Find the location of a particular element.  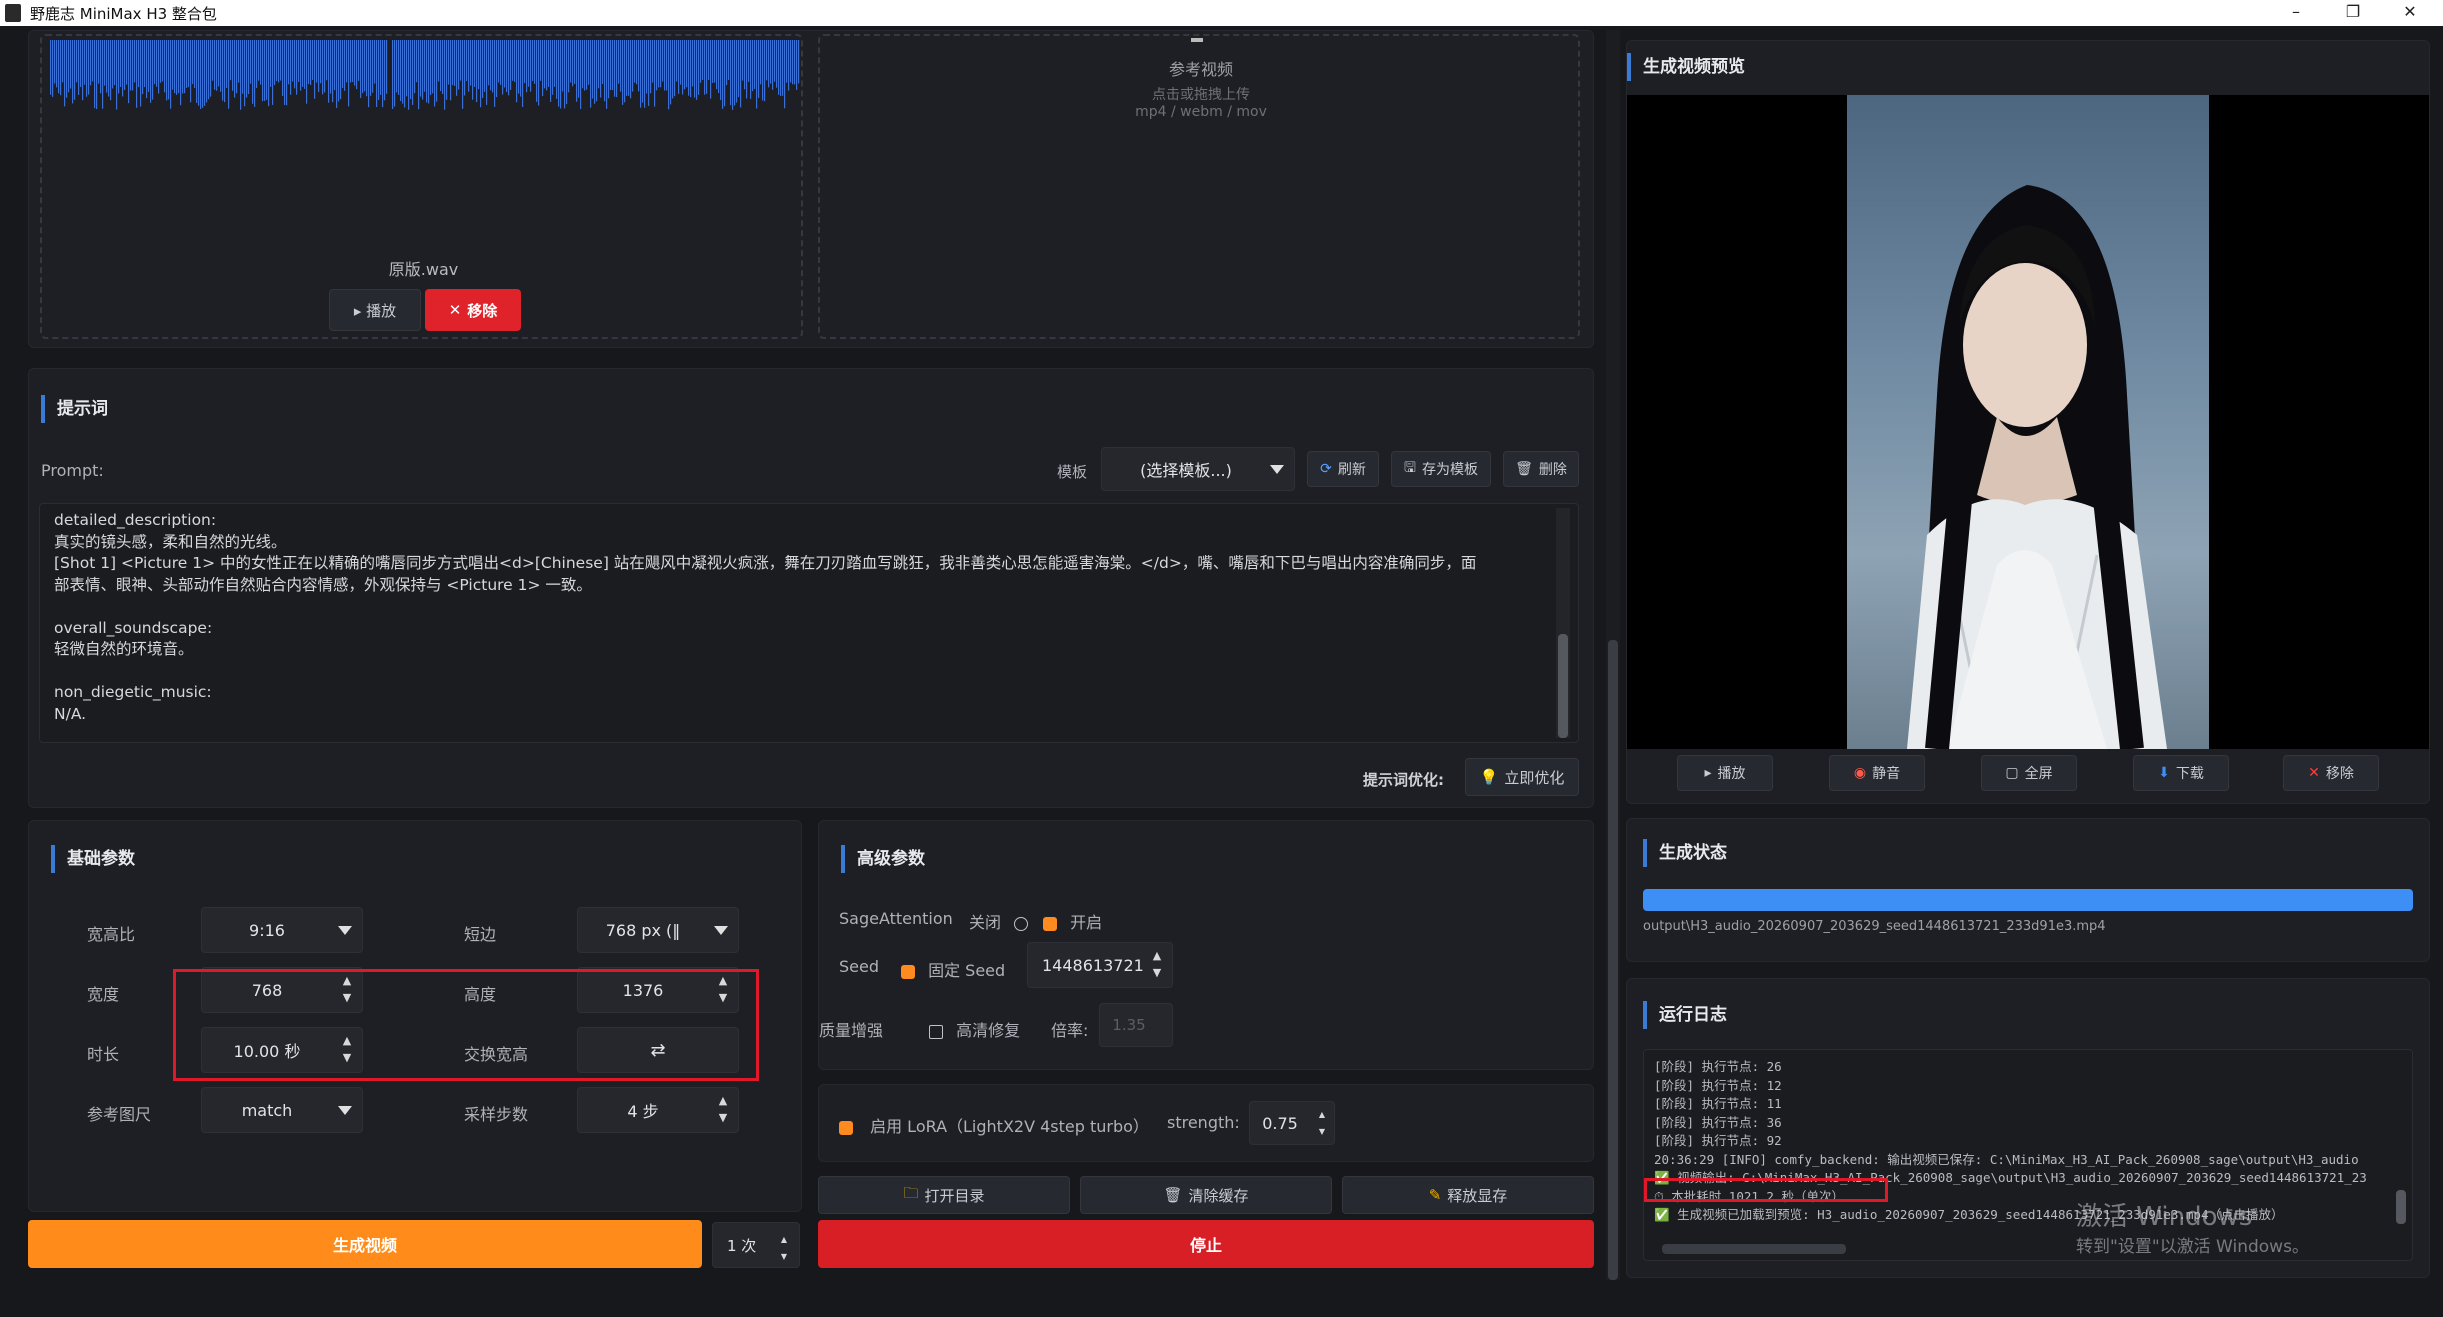

mute-button: ◉ 静音 is located at coordinates (1877, 773).